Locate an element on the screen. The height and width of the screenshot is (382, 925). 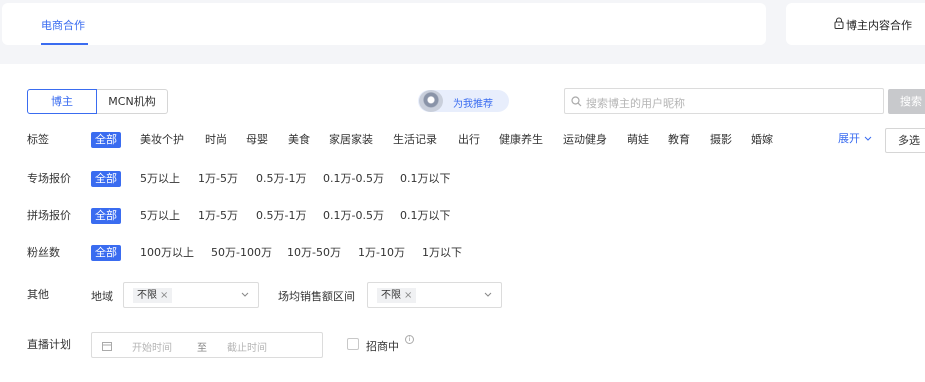
group-price-option: 0.1万-0.5万 is located at coordinates (353, 216).